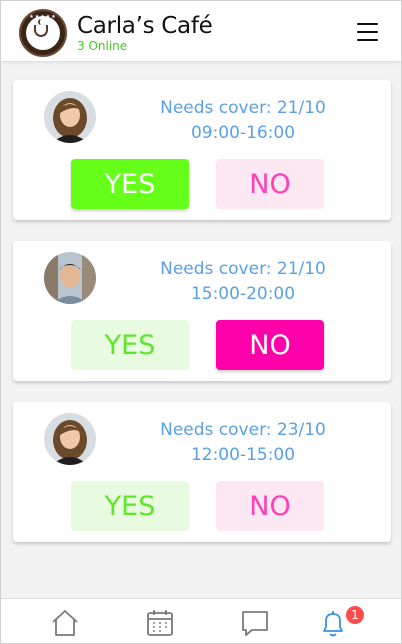 The width and height of the screenshot is (402, 644). I want to click on app-header: ★★★★★ Carla’s Café 3 Online, so click(201, 31).